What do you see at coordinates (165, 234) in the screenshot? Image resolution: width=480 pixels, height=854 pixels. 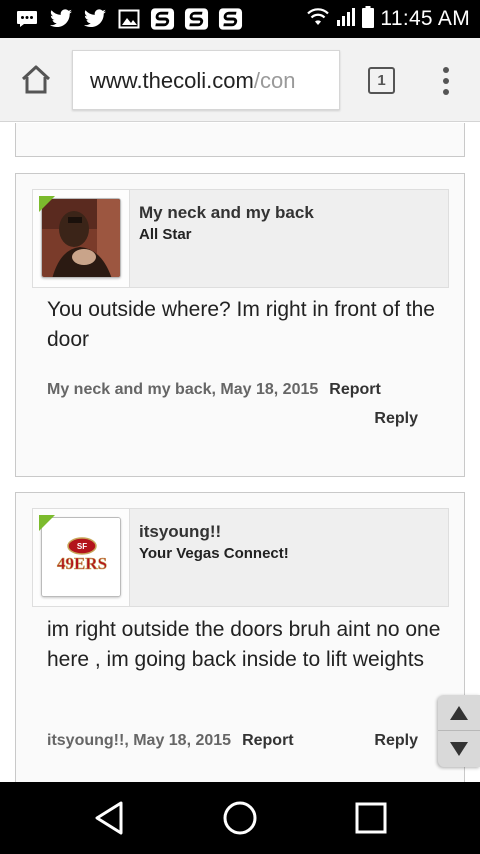 I see `user-title: All Star` at bounding box center [165, 234].